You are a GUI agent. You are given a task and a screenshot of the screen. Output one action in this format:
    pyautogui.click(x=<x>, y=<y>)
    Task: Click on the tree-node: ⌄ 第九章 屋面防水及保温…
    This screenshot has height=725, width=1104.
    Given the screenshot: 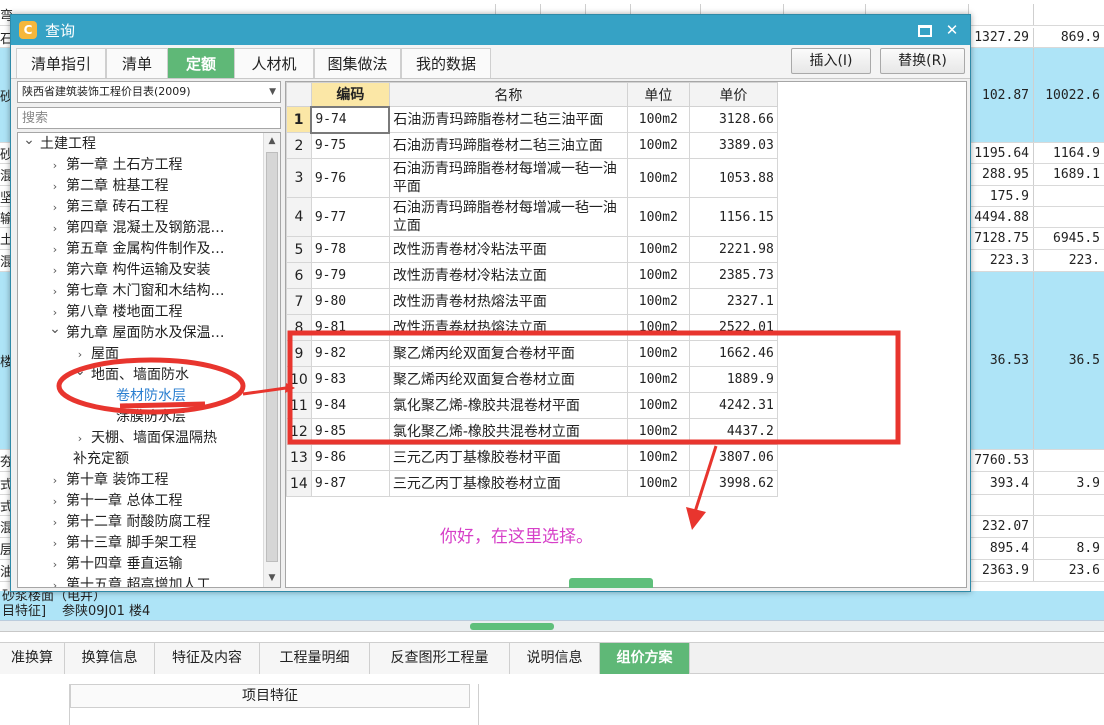 What is the action you would take?
    pyautogui.click(x=136, y=332)
    